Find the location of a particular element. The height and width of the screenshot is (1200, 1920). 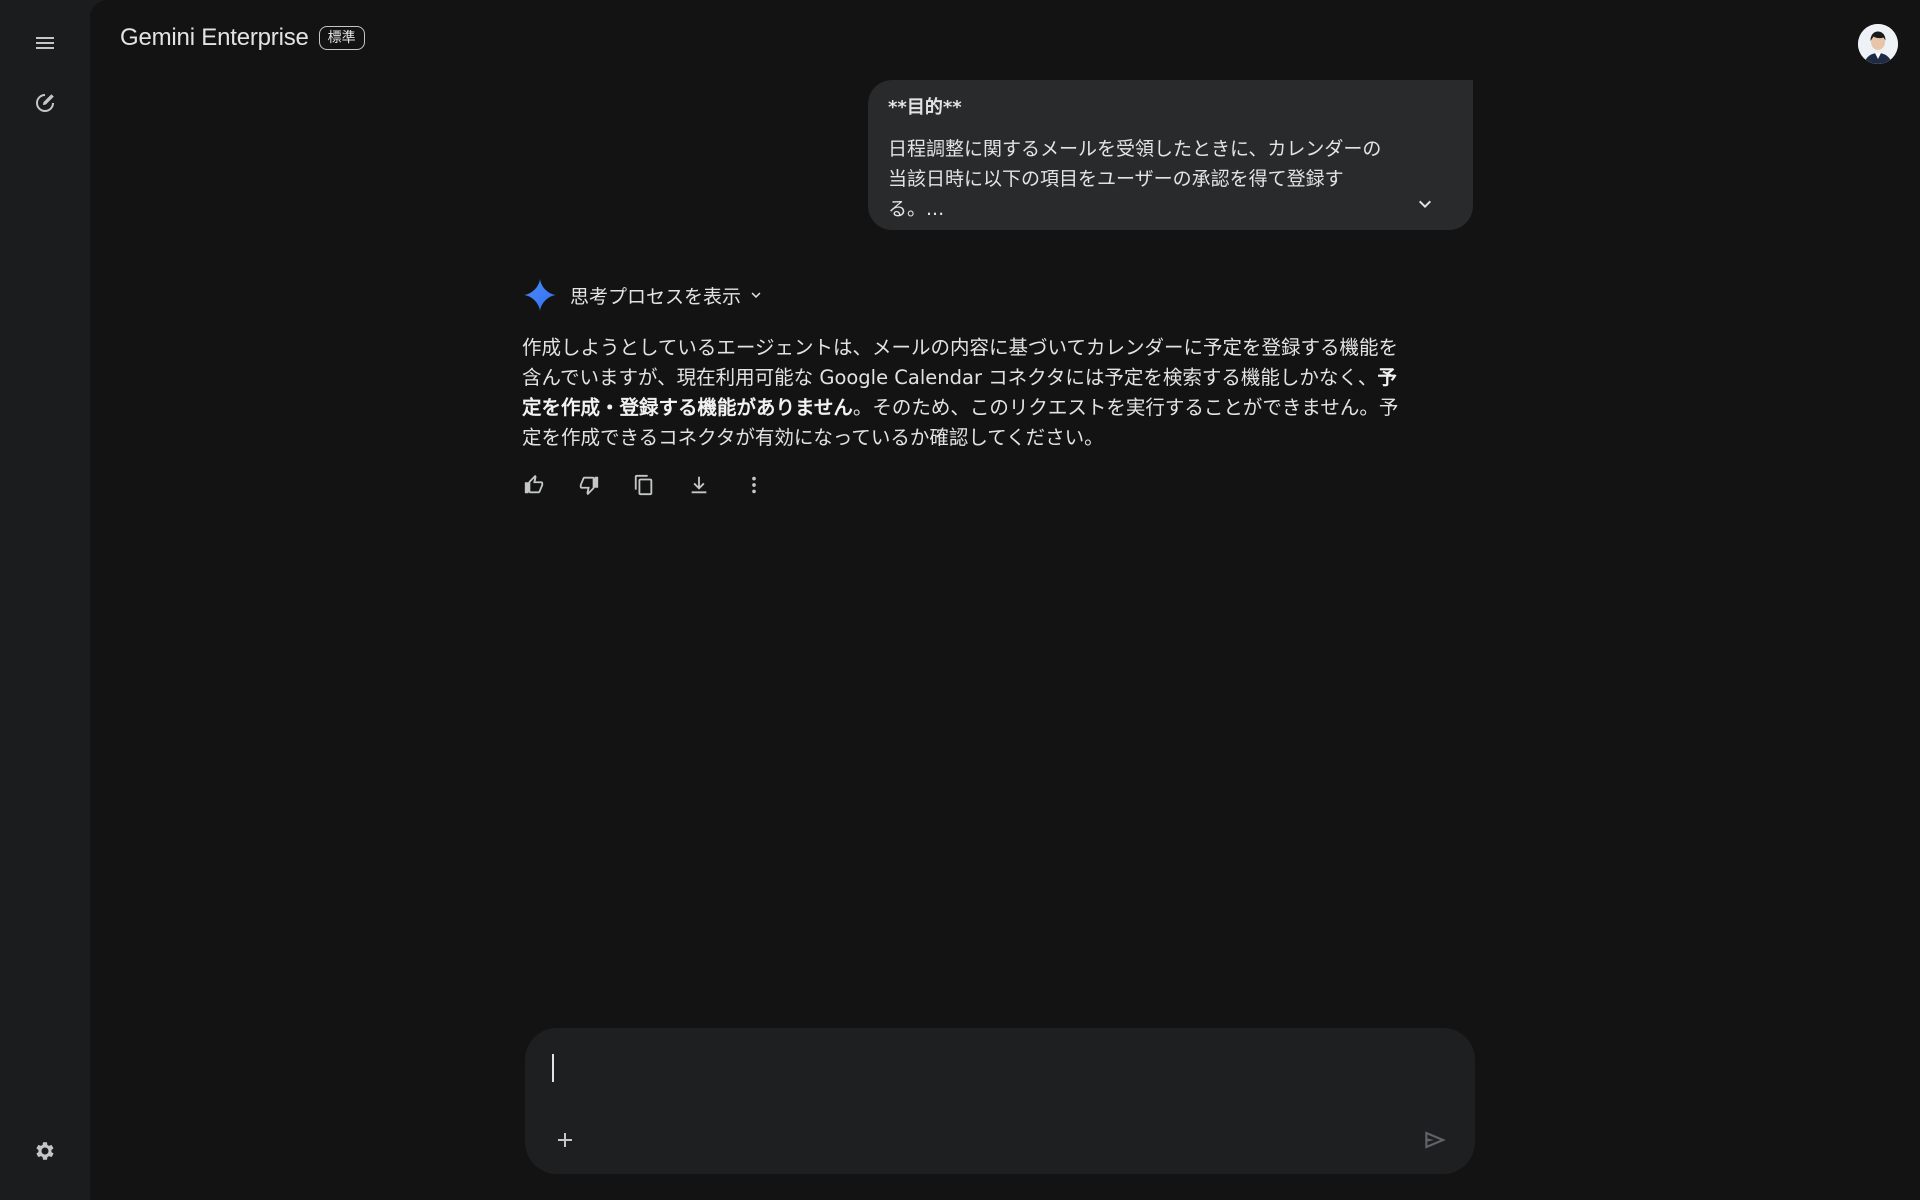

plus-icon is located at coordinates (565, 1140).